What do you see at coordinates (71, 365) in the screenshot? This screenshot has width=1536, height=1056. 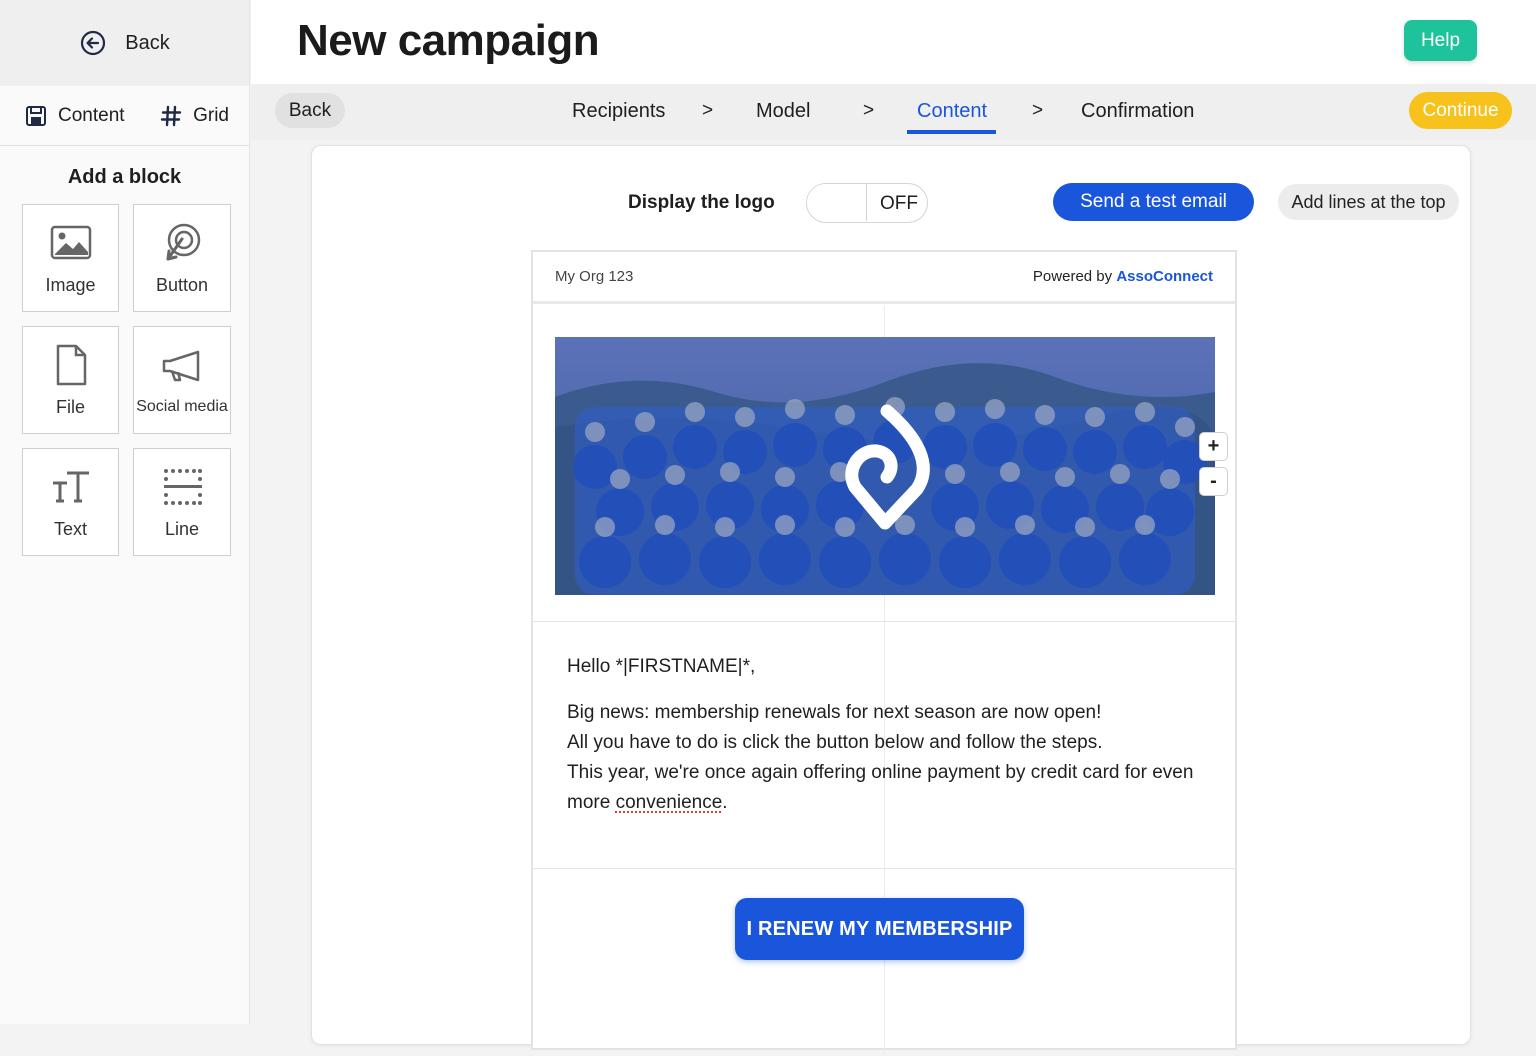 I see `file-icon` at bounding box center [71, 365].